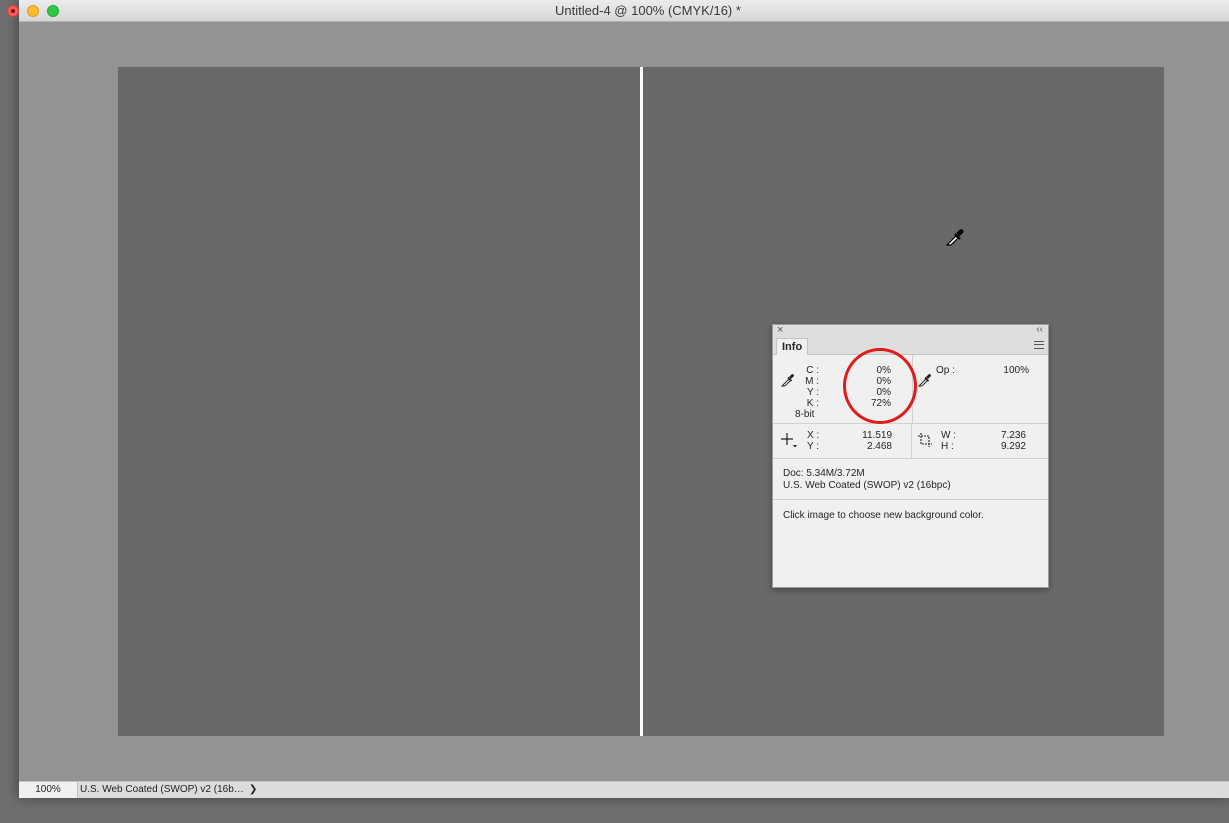  What do you see at coordinates (48, 790) in the screenshot?
I see `zoom-level-field: 100%` at bounding box center [48, 790].